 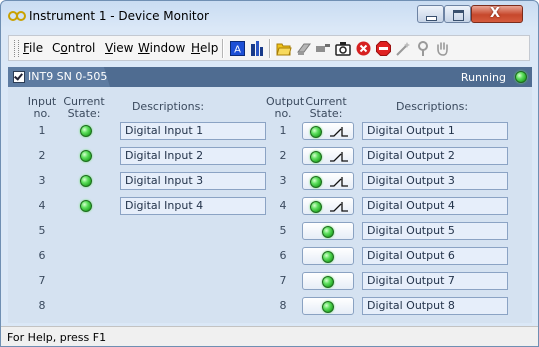 I want to click on minimize-button, so click(x=430, y=14).